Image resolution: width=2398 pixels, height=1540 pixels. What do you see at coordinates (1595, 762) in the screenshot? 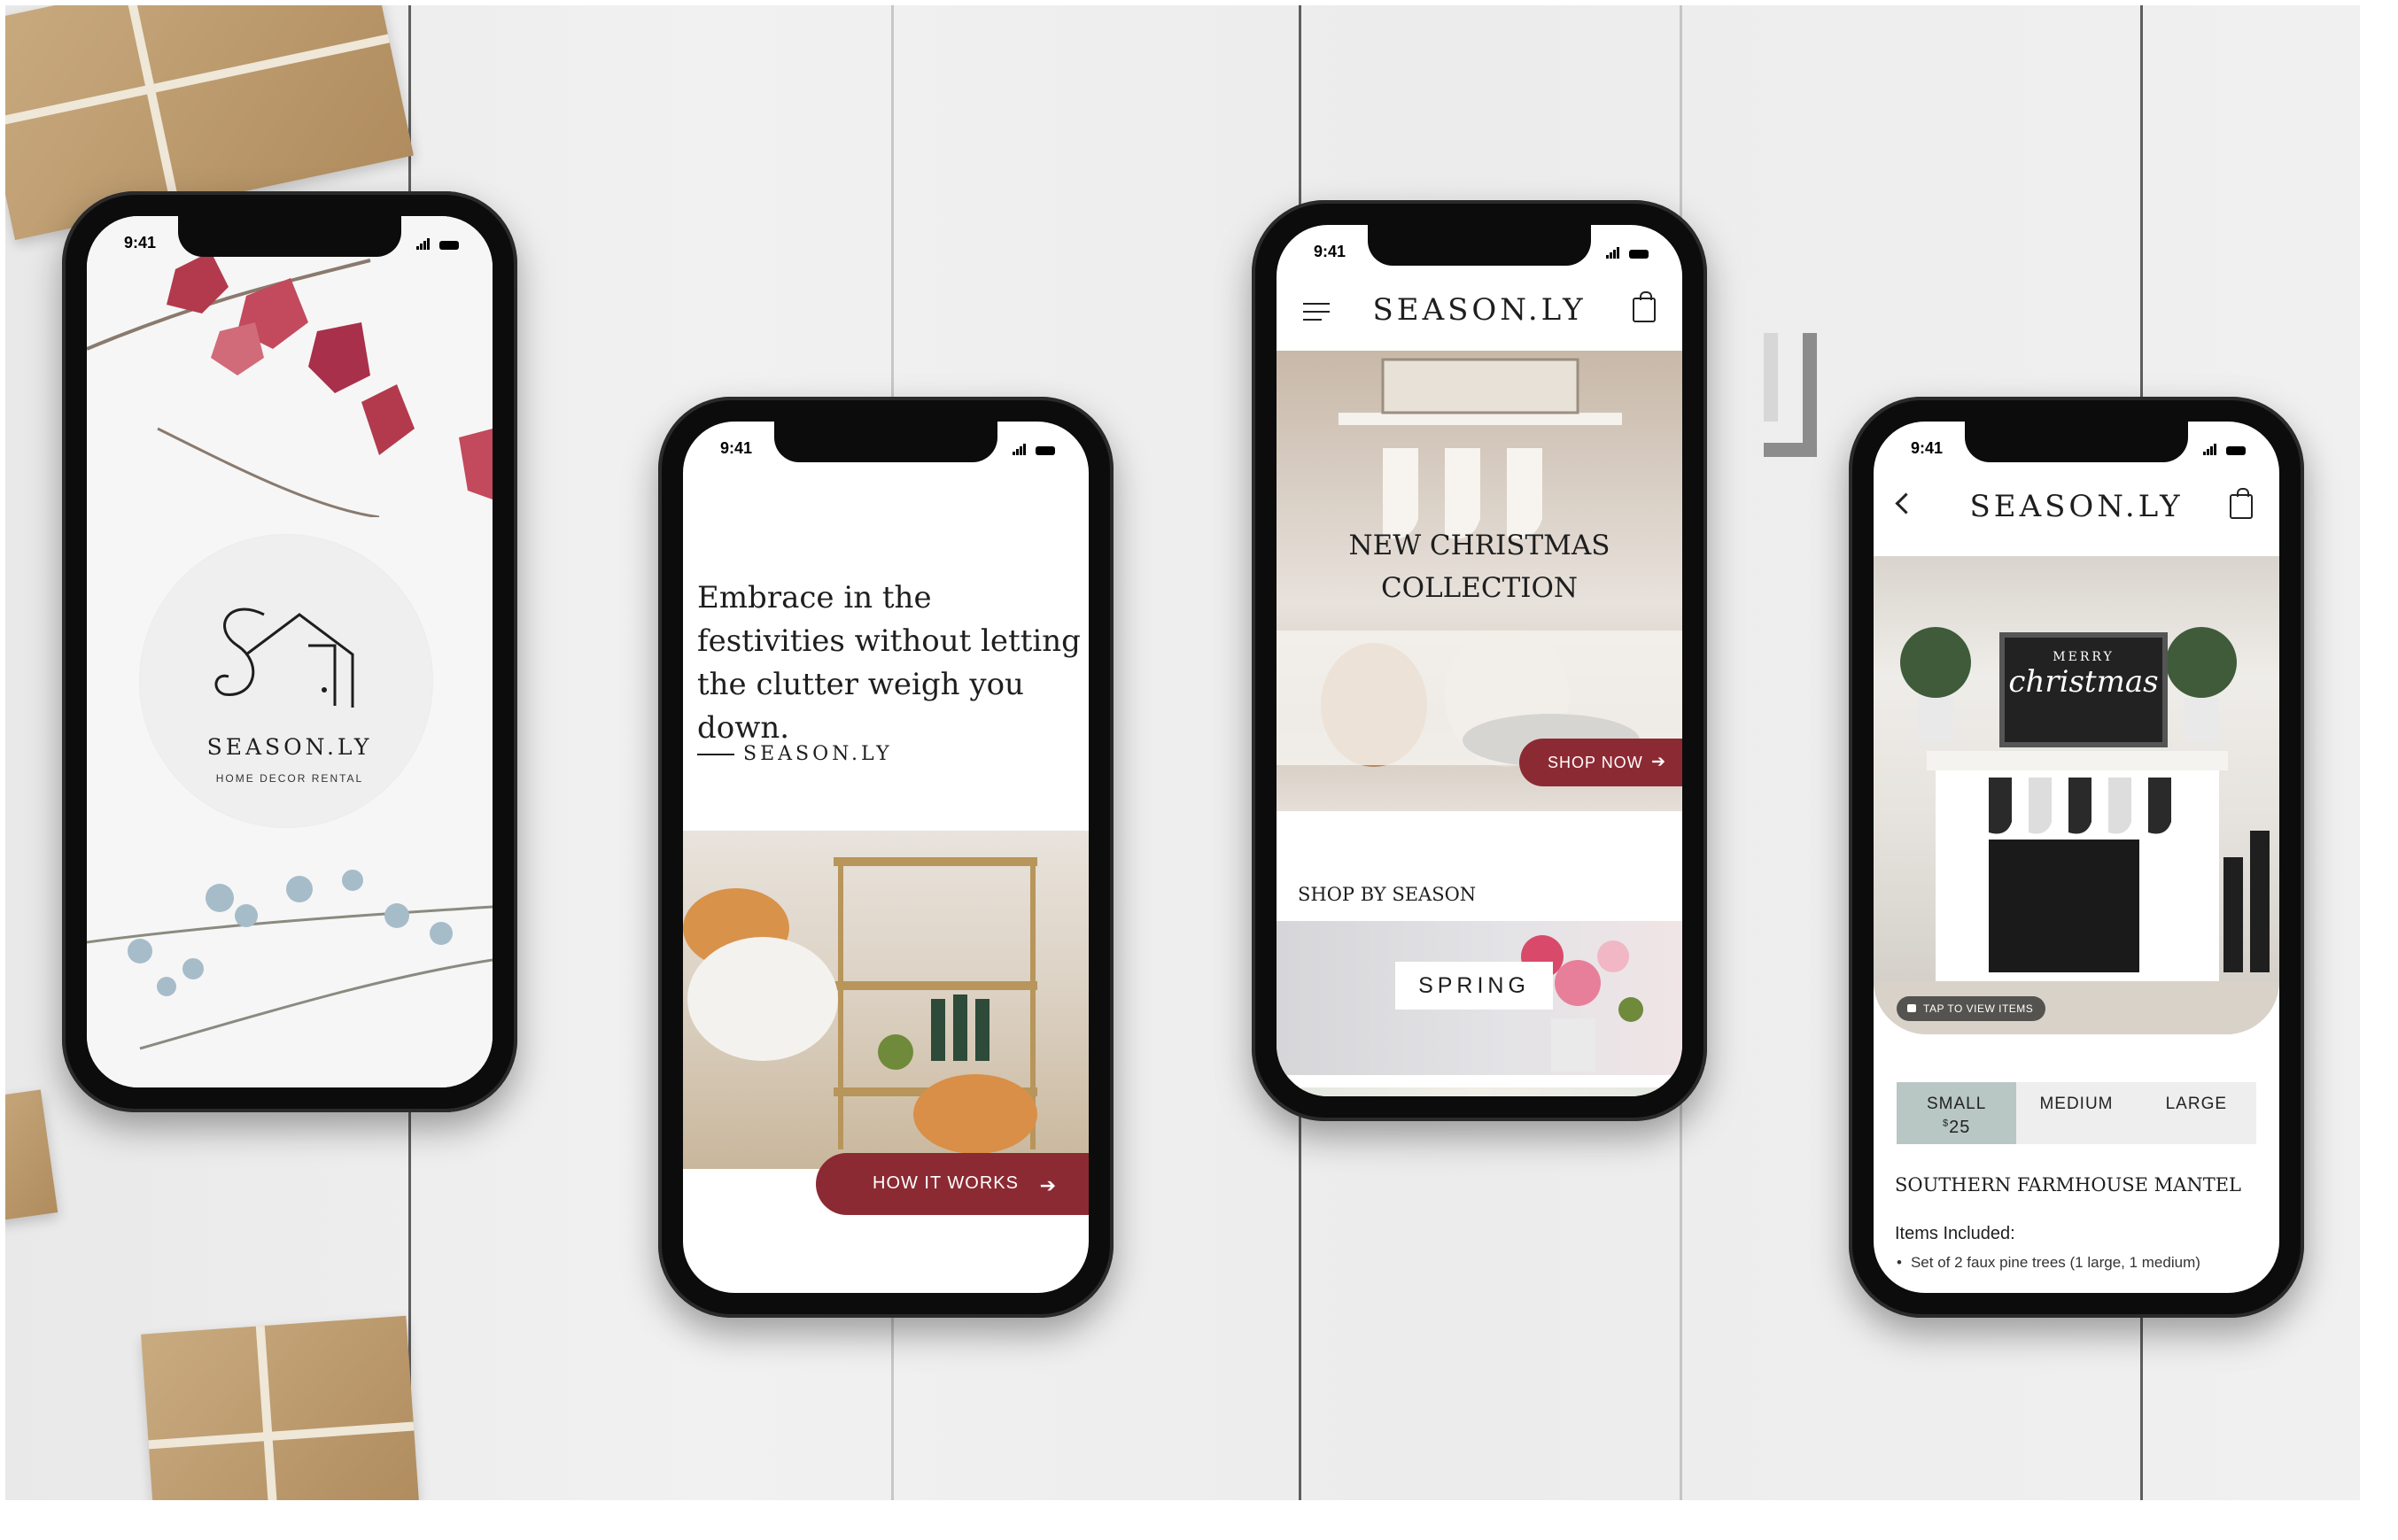
I see `shop-now-label: SHOP NOW` at bounding box center [1595, 762].